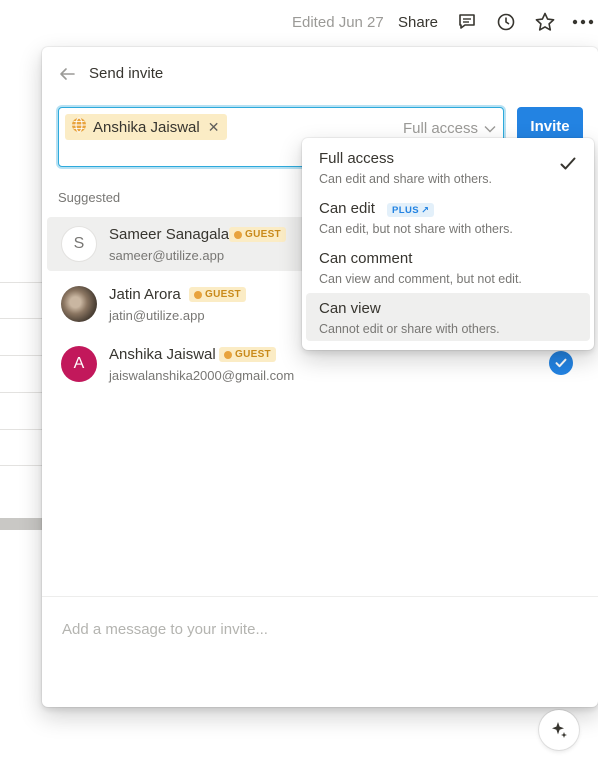 This screenshot has width=598, height=768. I want to click on message-divider, so click(320, 596).